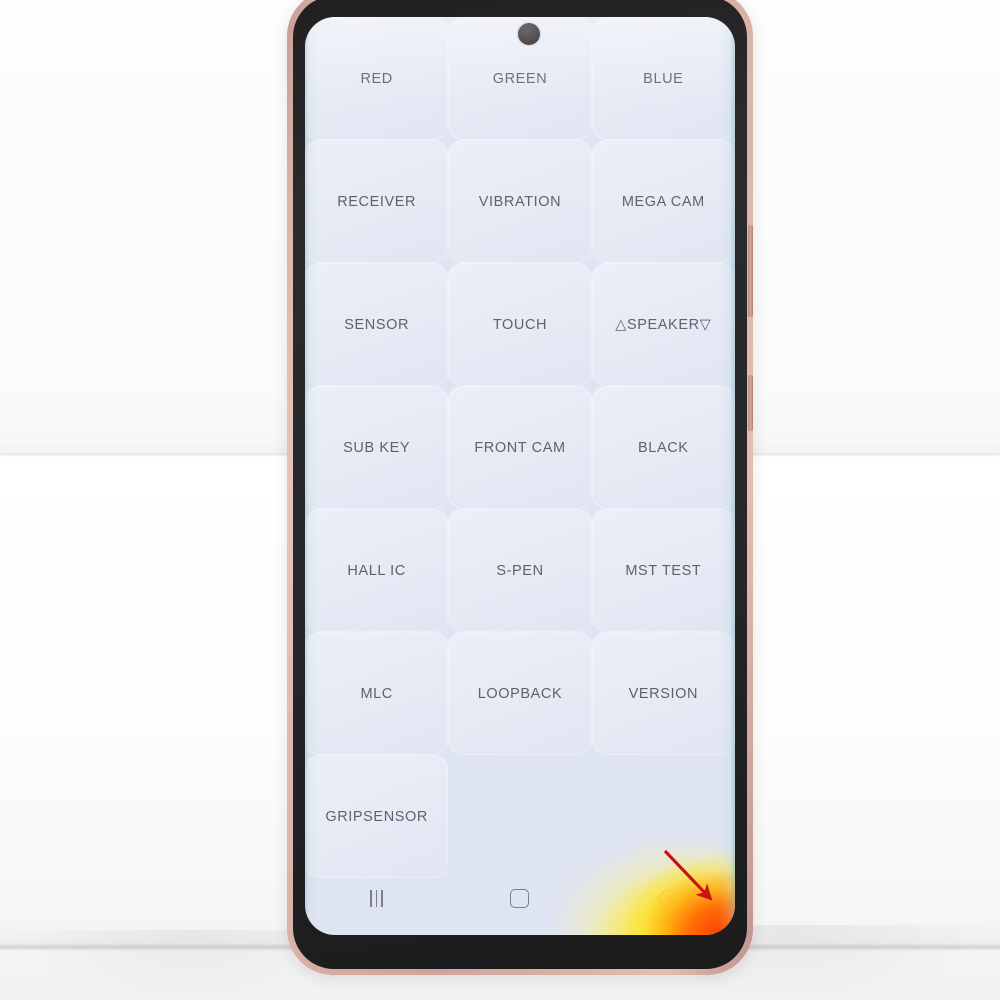 The width and height of the screenshot is (1000, 1000). I want to click on test-button-speaker: △SPEAKER▽, so click(663, 324).